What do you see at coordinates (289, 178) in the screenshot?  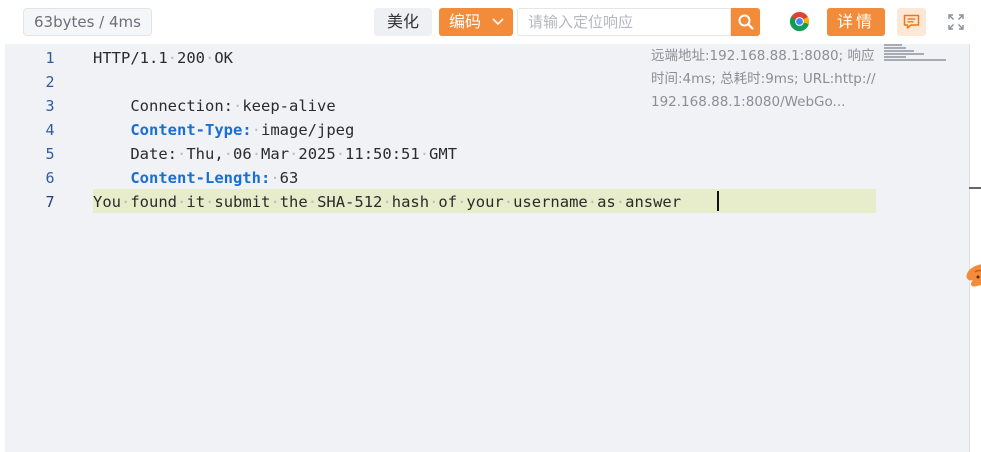 I see `header-value: 63` at bounding box center [289, 178].